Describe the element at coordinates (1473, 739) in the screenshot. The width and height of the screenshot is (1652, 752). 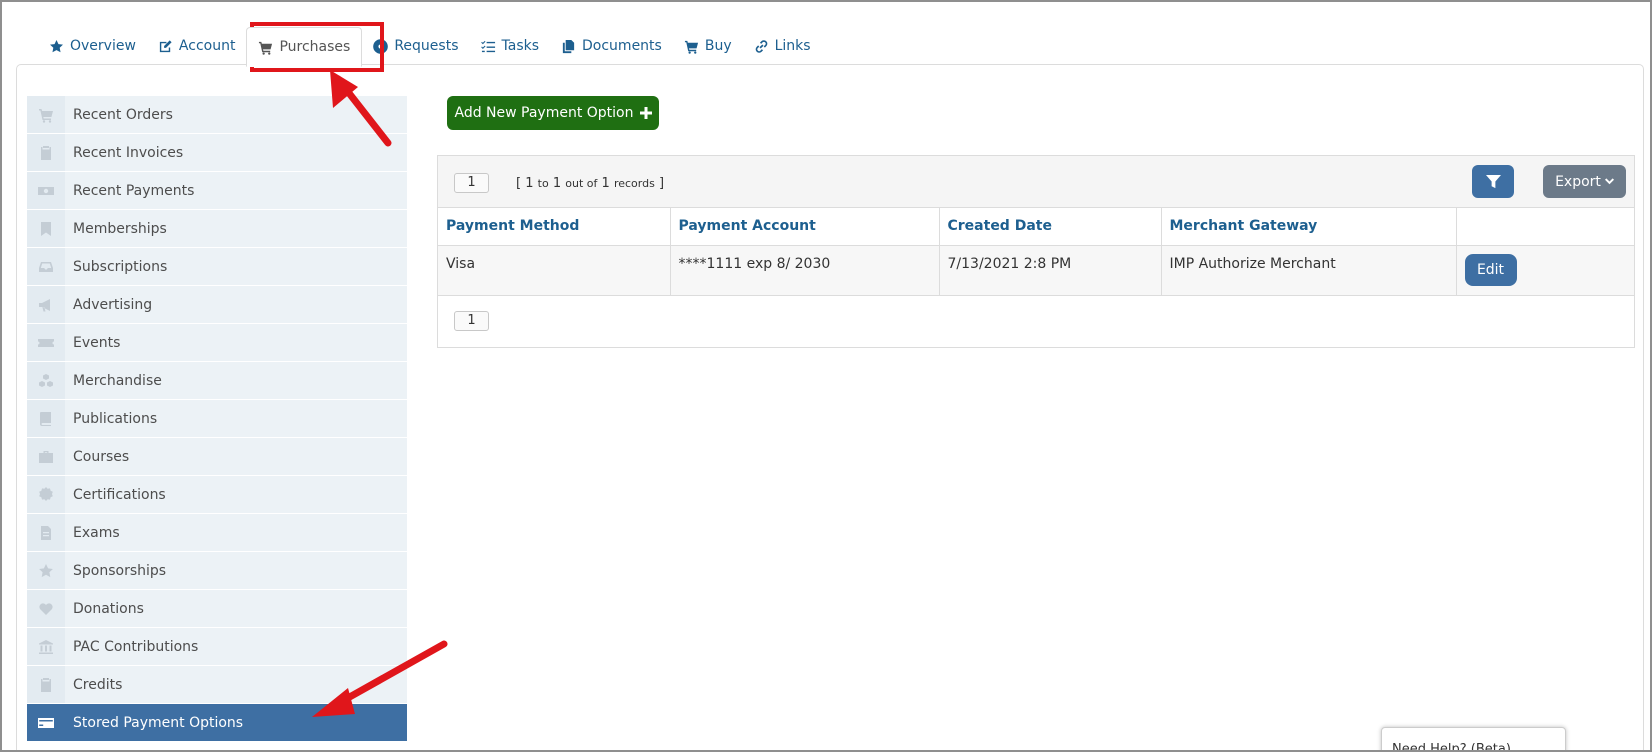
I see `help-widget: Need Help? (Beta)` at that location.